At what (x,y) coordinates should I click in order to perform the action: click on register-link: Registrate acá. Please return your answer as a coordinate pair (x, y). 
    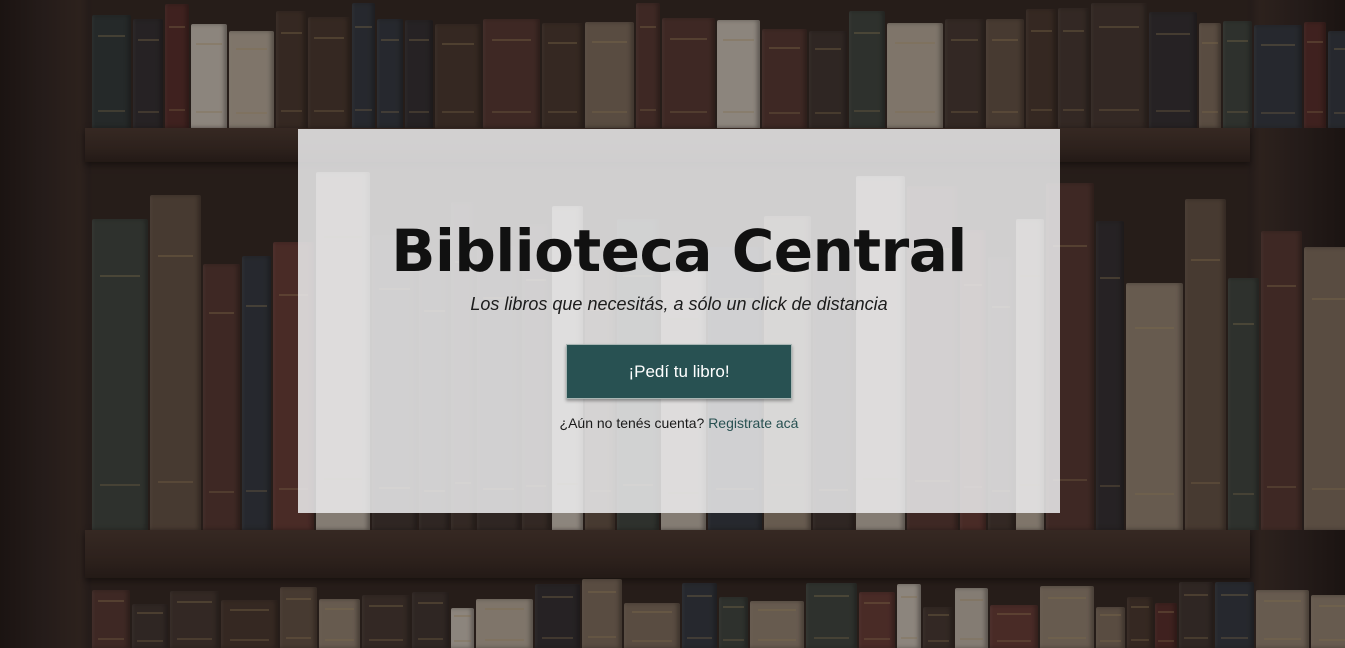
    Looking at the image, I should click on (753, 423).